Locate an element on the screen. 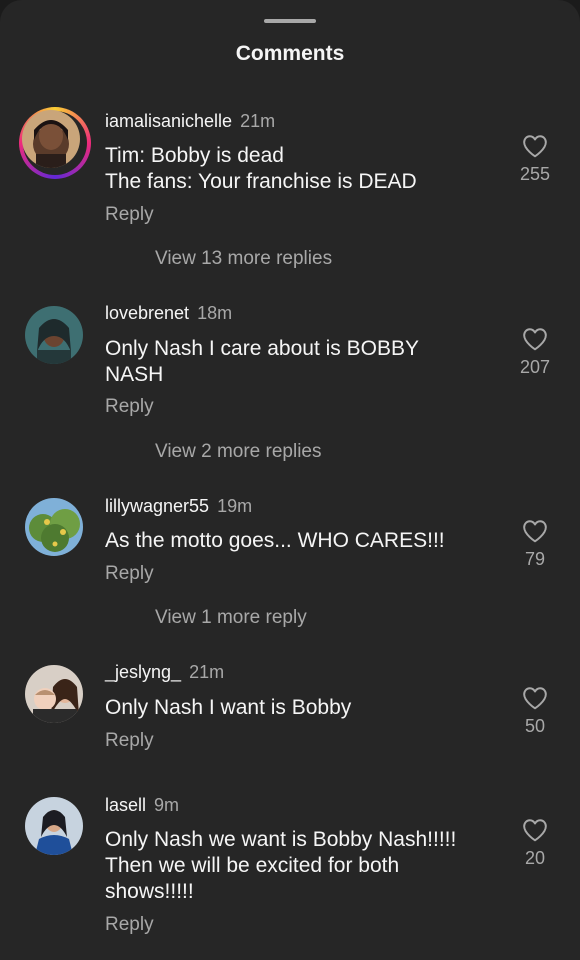 The width and height of the screenshot is (580, 960). comment-line: NASH is located at coordinates (134, 374).